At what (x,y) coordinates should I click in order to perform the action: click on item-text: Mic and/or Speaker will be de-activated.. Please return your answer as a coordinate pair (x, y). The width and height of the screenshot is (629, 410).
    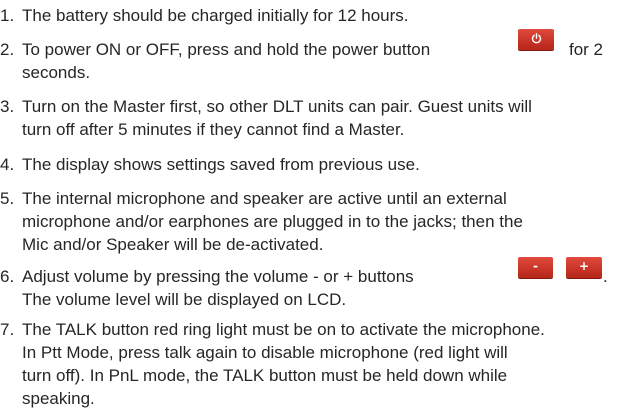
    Looking at the image, I should click on (173, 244).